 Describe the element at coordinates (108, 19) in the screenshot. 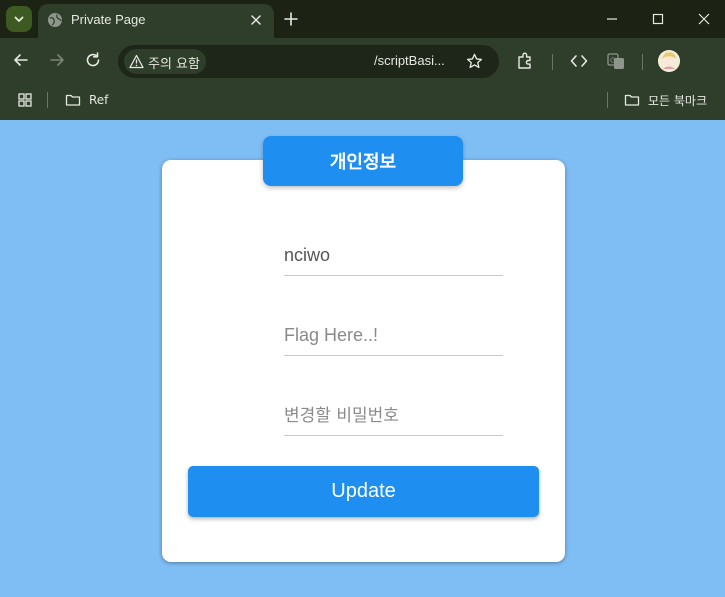

I see `tab-title: Private Page` at that location.